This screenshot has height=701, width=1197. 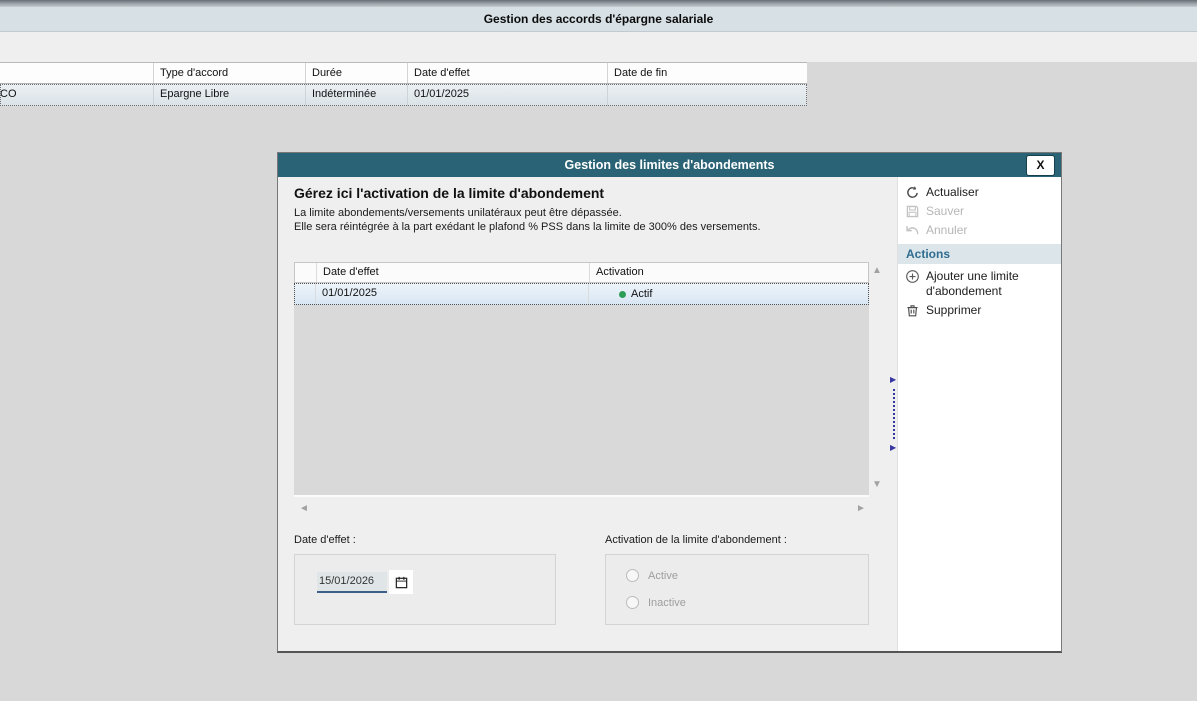 What do you see at coordinates (581, 294) in the screenshot?
I see `limits-table-row-selected: 01/01/2025 Actif` at bounding box center [581, 294].